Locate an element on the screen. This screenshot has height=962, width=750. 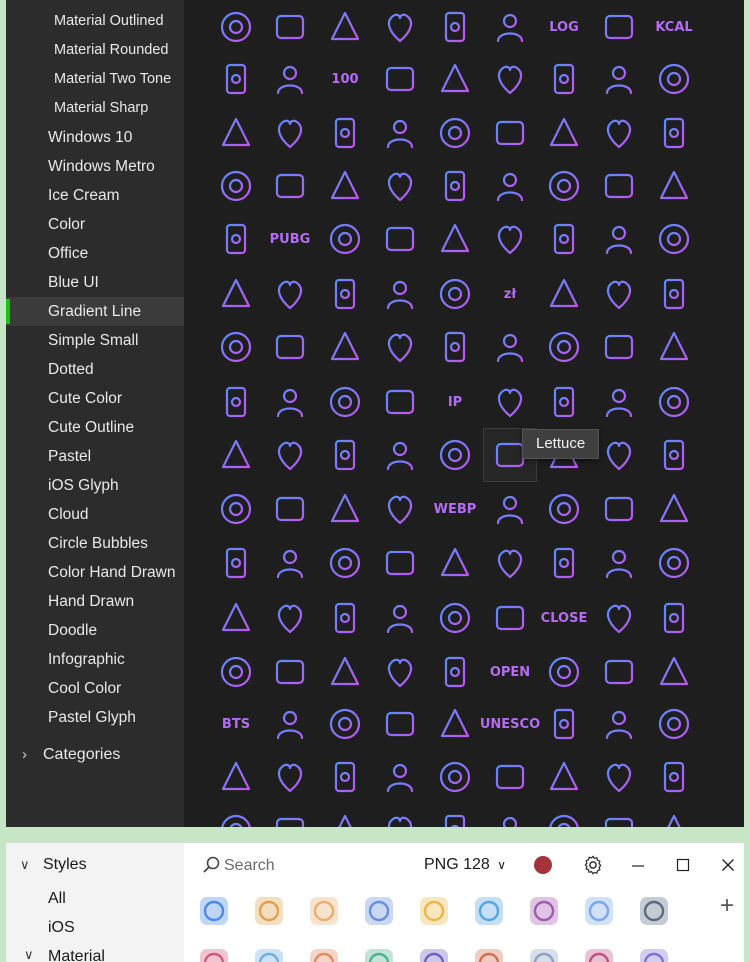
style-item-material: Material is located at coordinates (76, 952).